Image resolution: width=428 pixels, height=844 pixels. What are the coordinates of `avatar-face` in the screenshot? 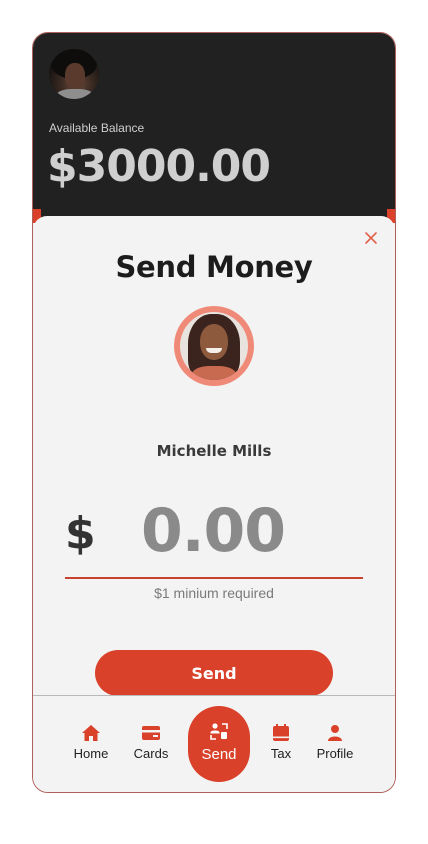 It's located at (75, 76).